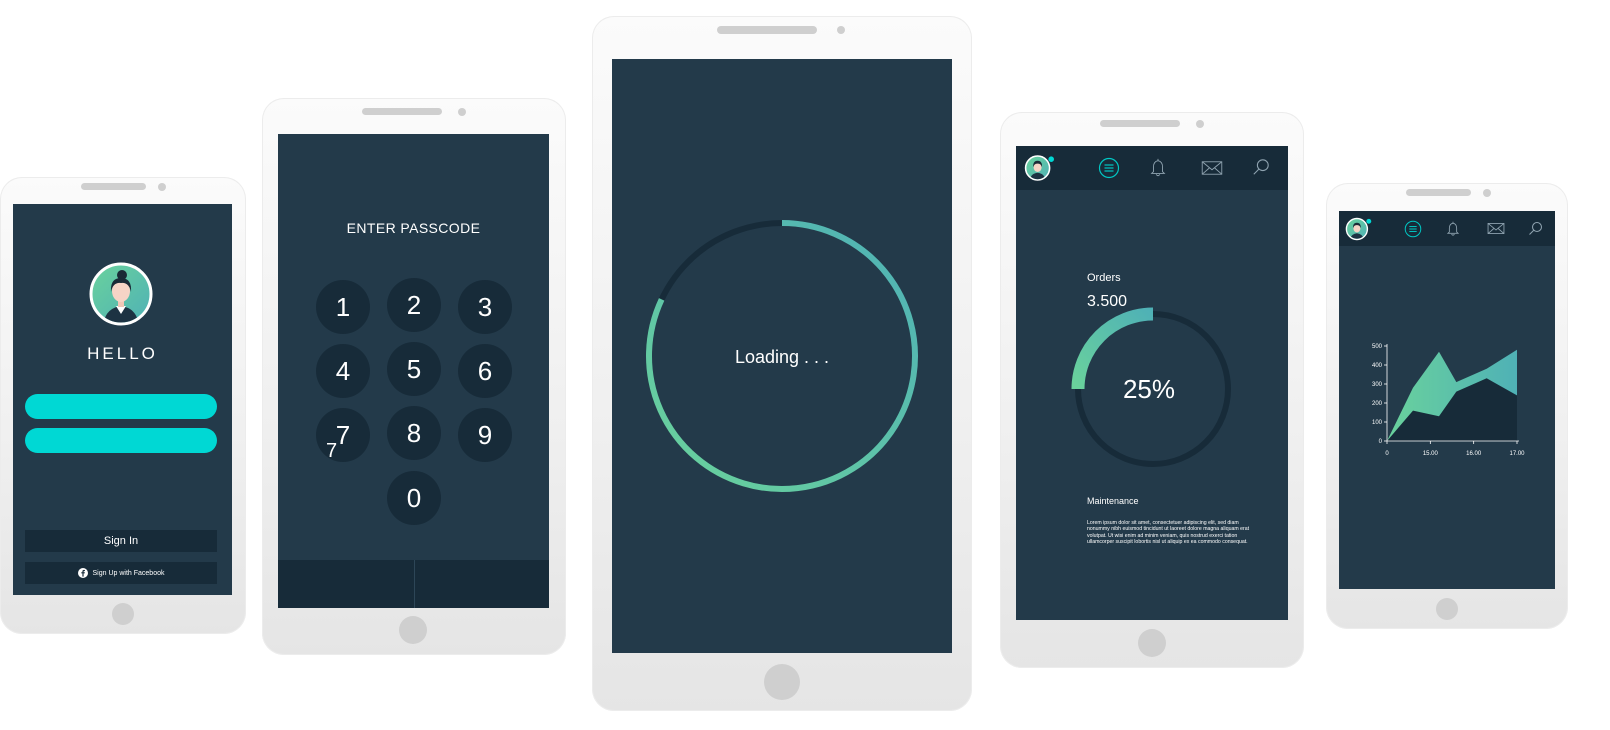 This screenshot has height=730, width=1610. I want to click on login-screen: HELLO Sign In Sign Up with Facebook, so click(122, 399).